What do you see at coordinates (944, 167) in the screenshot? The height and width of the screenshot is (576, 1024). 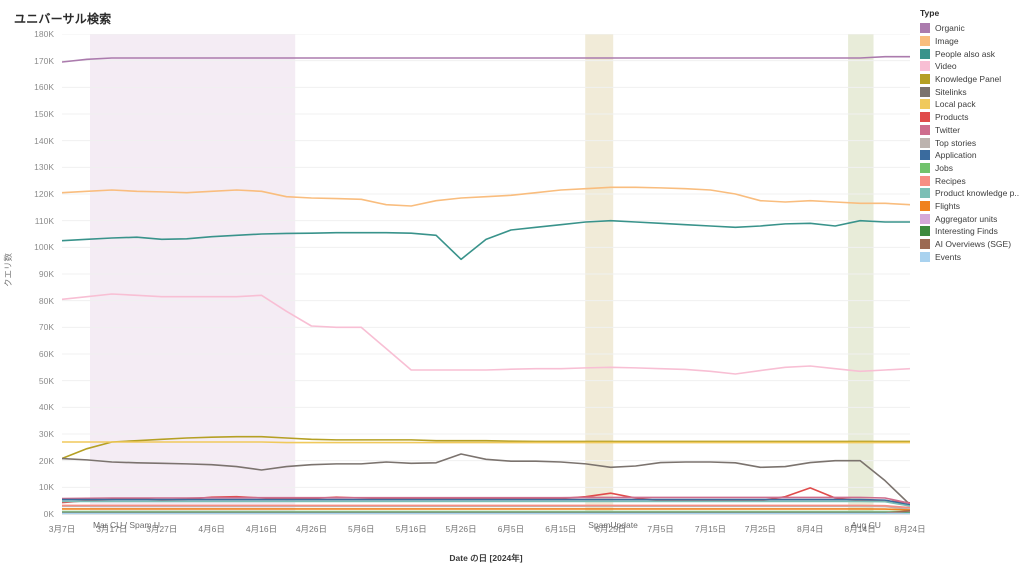 I see `legend-item-label: Jobs` at bounding box center [944, 167].